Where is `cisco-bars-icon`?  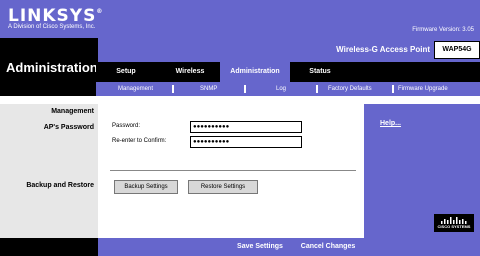 cisco-bars-icon is located at coordinates (454, 220).